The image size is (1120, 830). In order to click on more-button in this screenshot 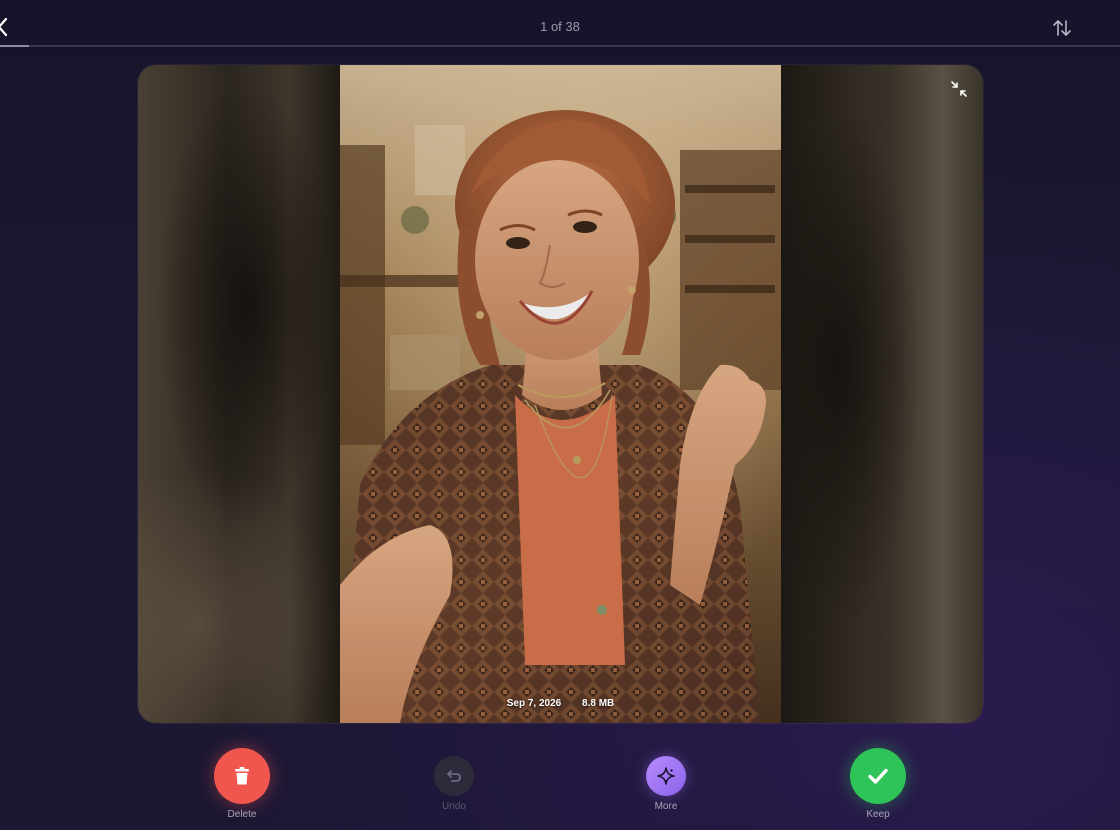, I will do `click(666, 776)`.